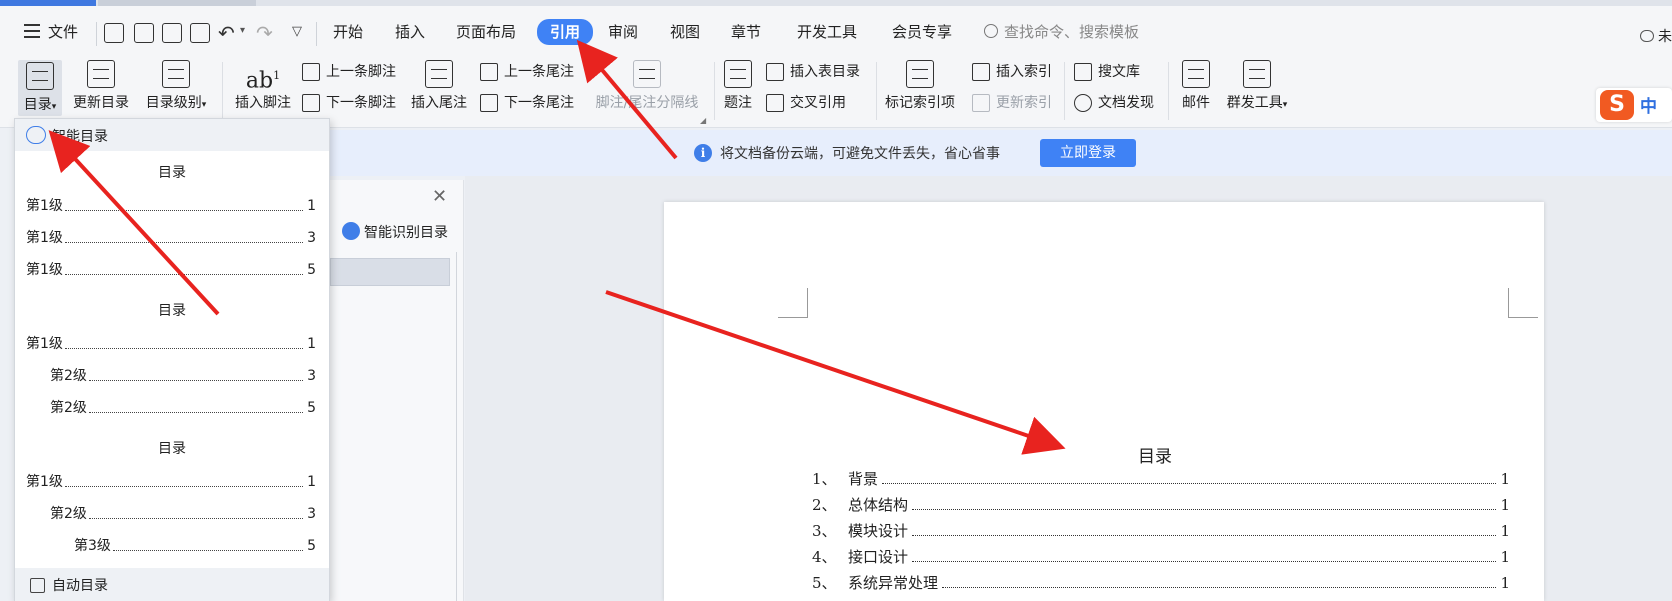 The height and width of the screenshot is (601, 1672). What do you see at coordinates (1161, 583) in the screenshot?
I see `doc-toc-entry: 5、 系统异常处理 1` at bounding box center [1161, 583].